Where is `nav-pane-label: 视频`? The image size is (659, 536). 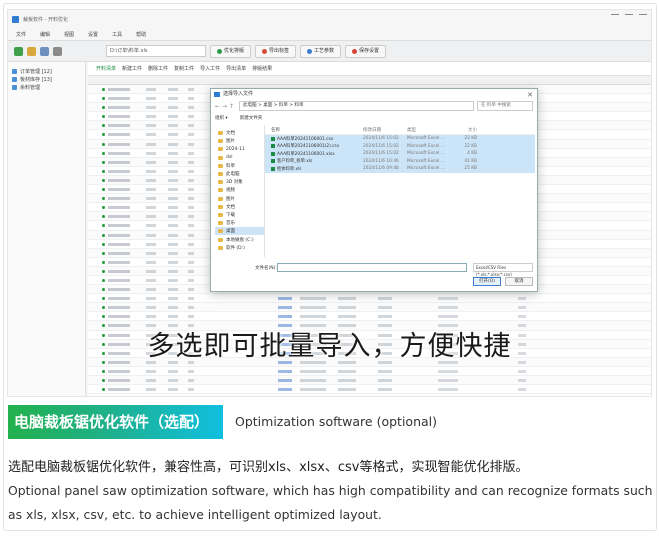
nav-pane-label: 视频 is located at coordinates (230, 191).